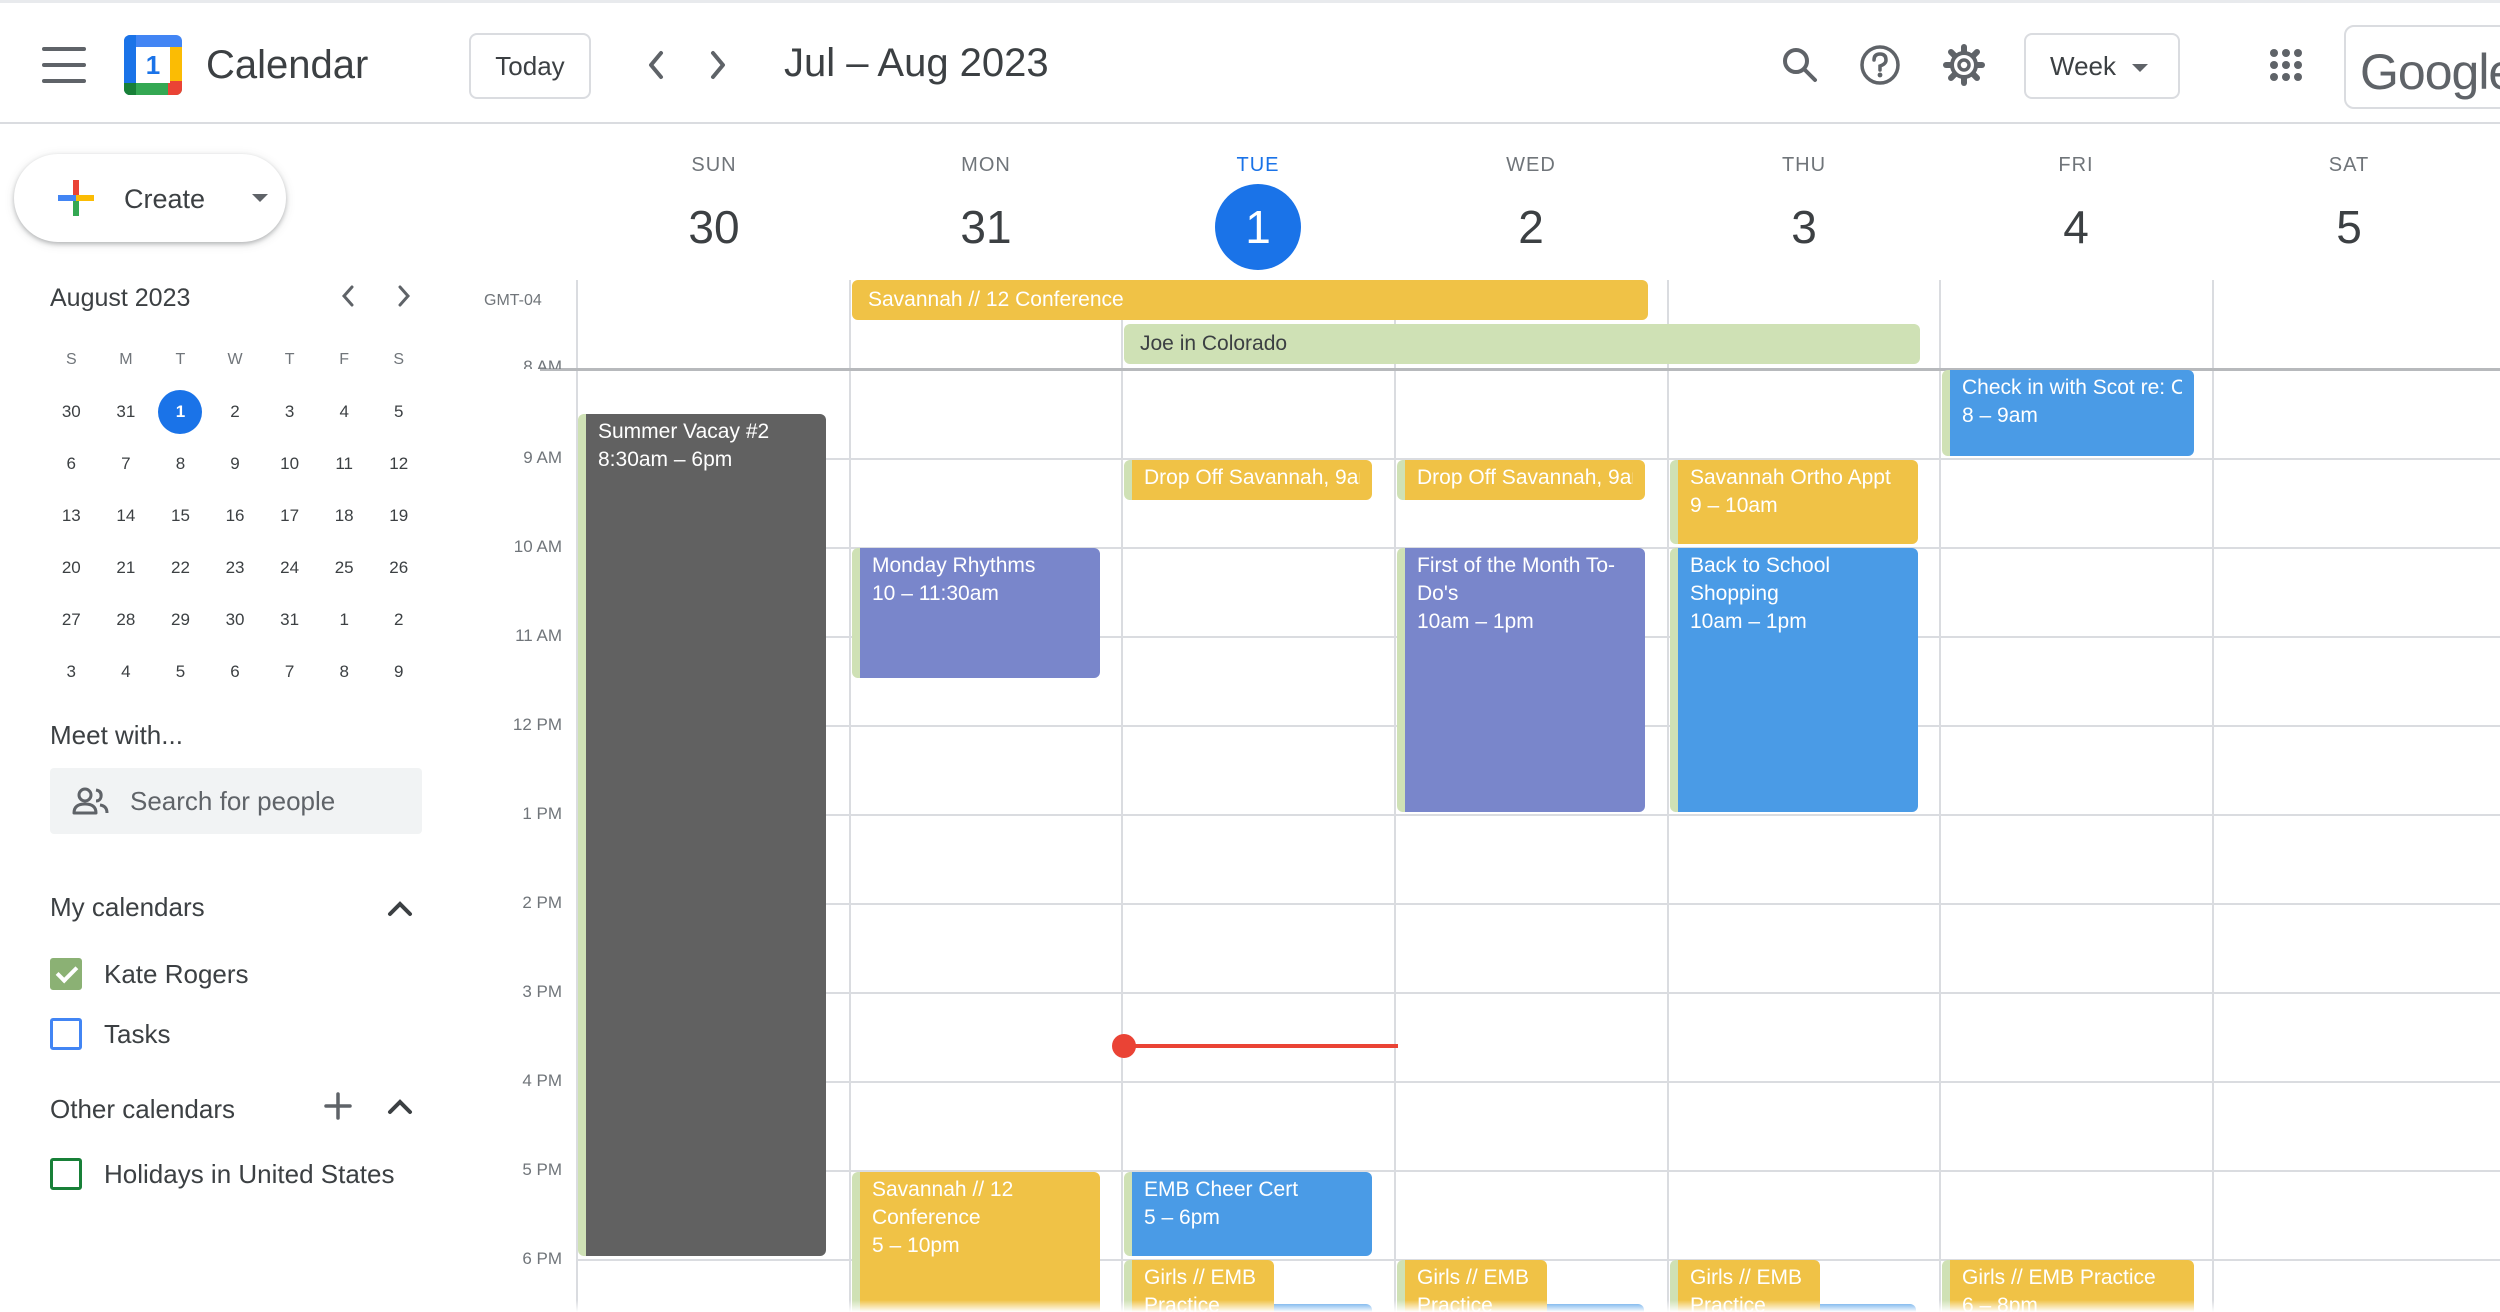  What do you see at coordinates (180, 620) in the screenshot?
I see `mini-calendar-day: 29` at bounding box center [180, 620].